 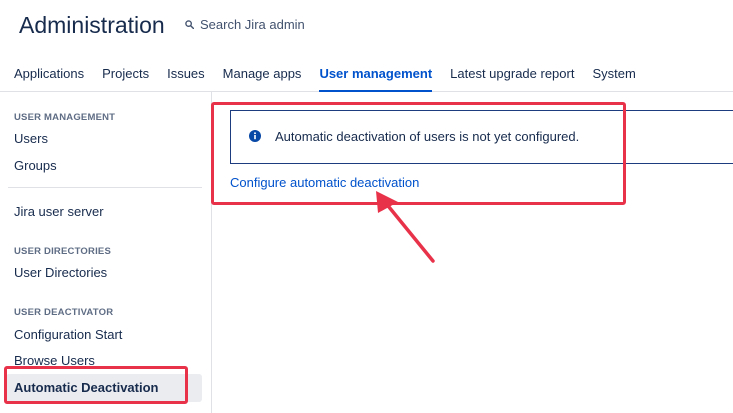 I want to click on sidebar-heading-user-management: USER MANAGEMENT, so click(x=65, y=117).